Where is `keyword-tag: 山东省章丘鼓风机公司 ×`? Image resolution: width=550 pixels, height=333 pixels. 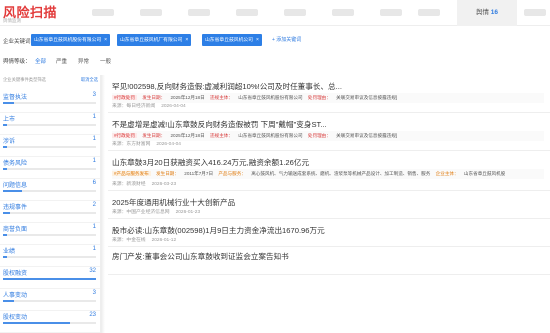 keyword-tag: 山东省章丘鼓风机公司 × is located at coordinates (232, 40).